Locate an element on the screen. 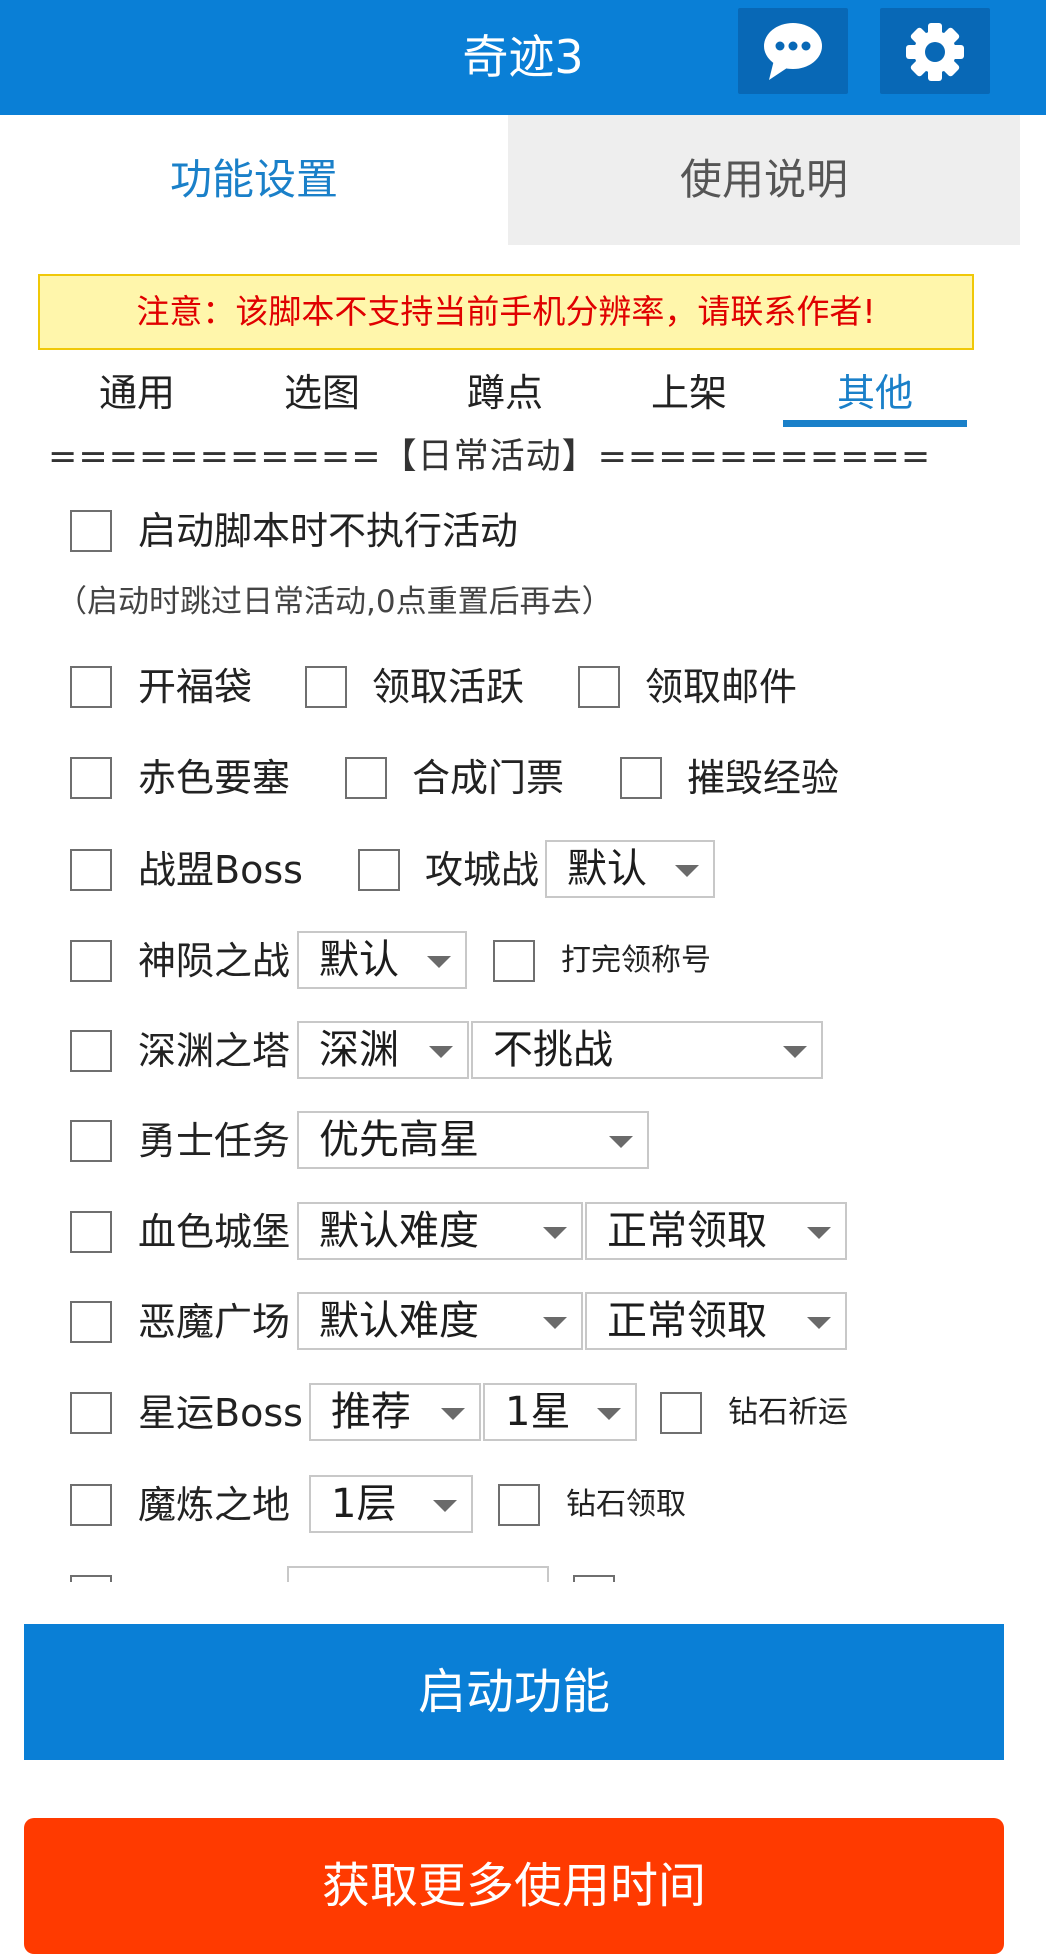 The height and width of the screenshot is (1954, 1046). claim-mail-label: 领取邮件 is located at coordinates (721, 687).